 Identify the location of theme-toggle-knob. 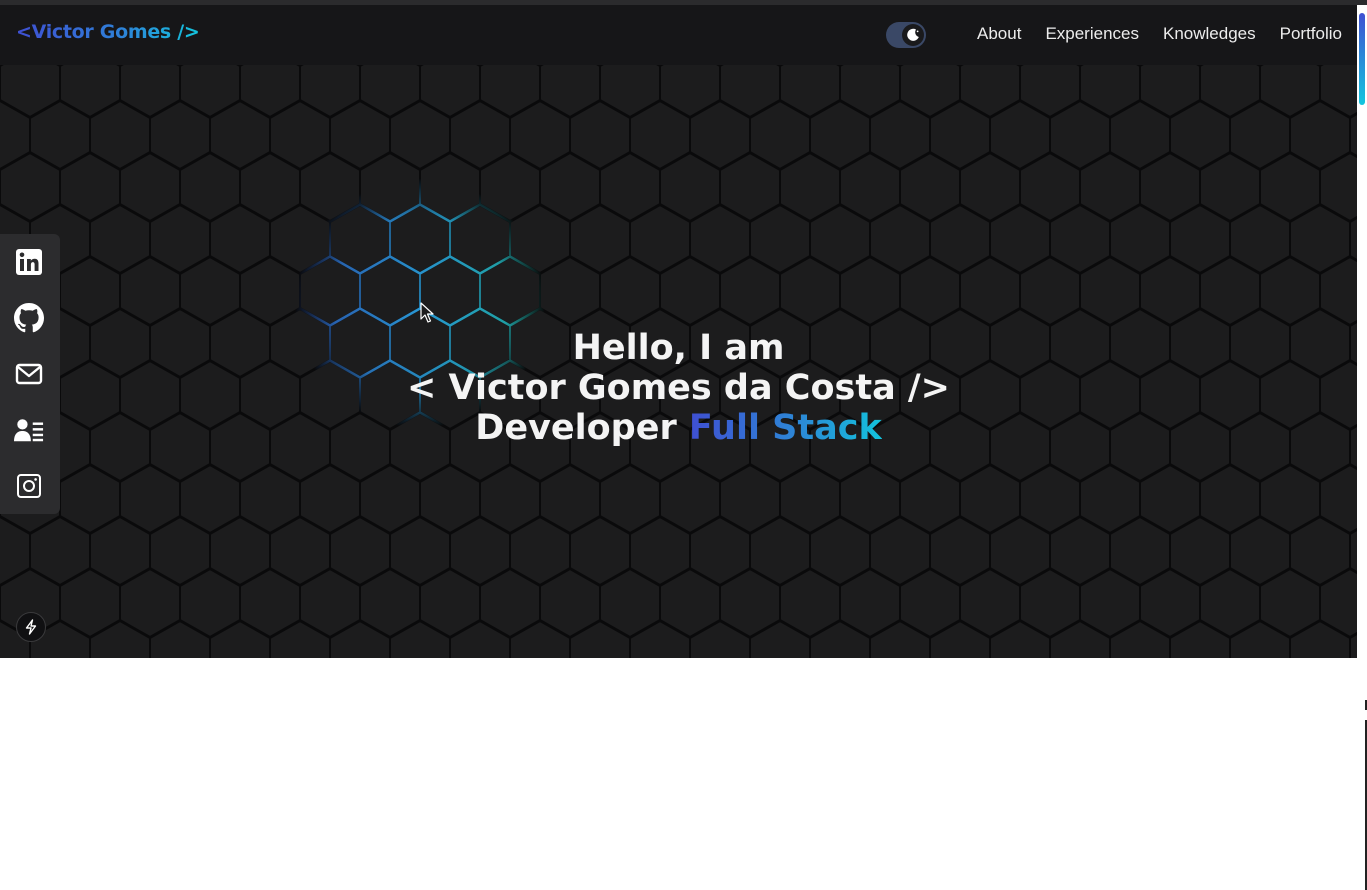
(913, 35).